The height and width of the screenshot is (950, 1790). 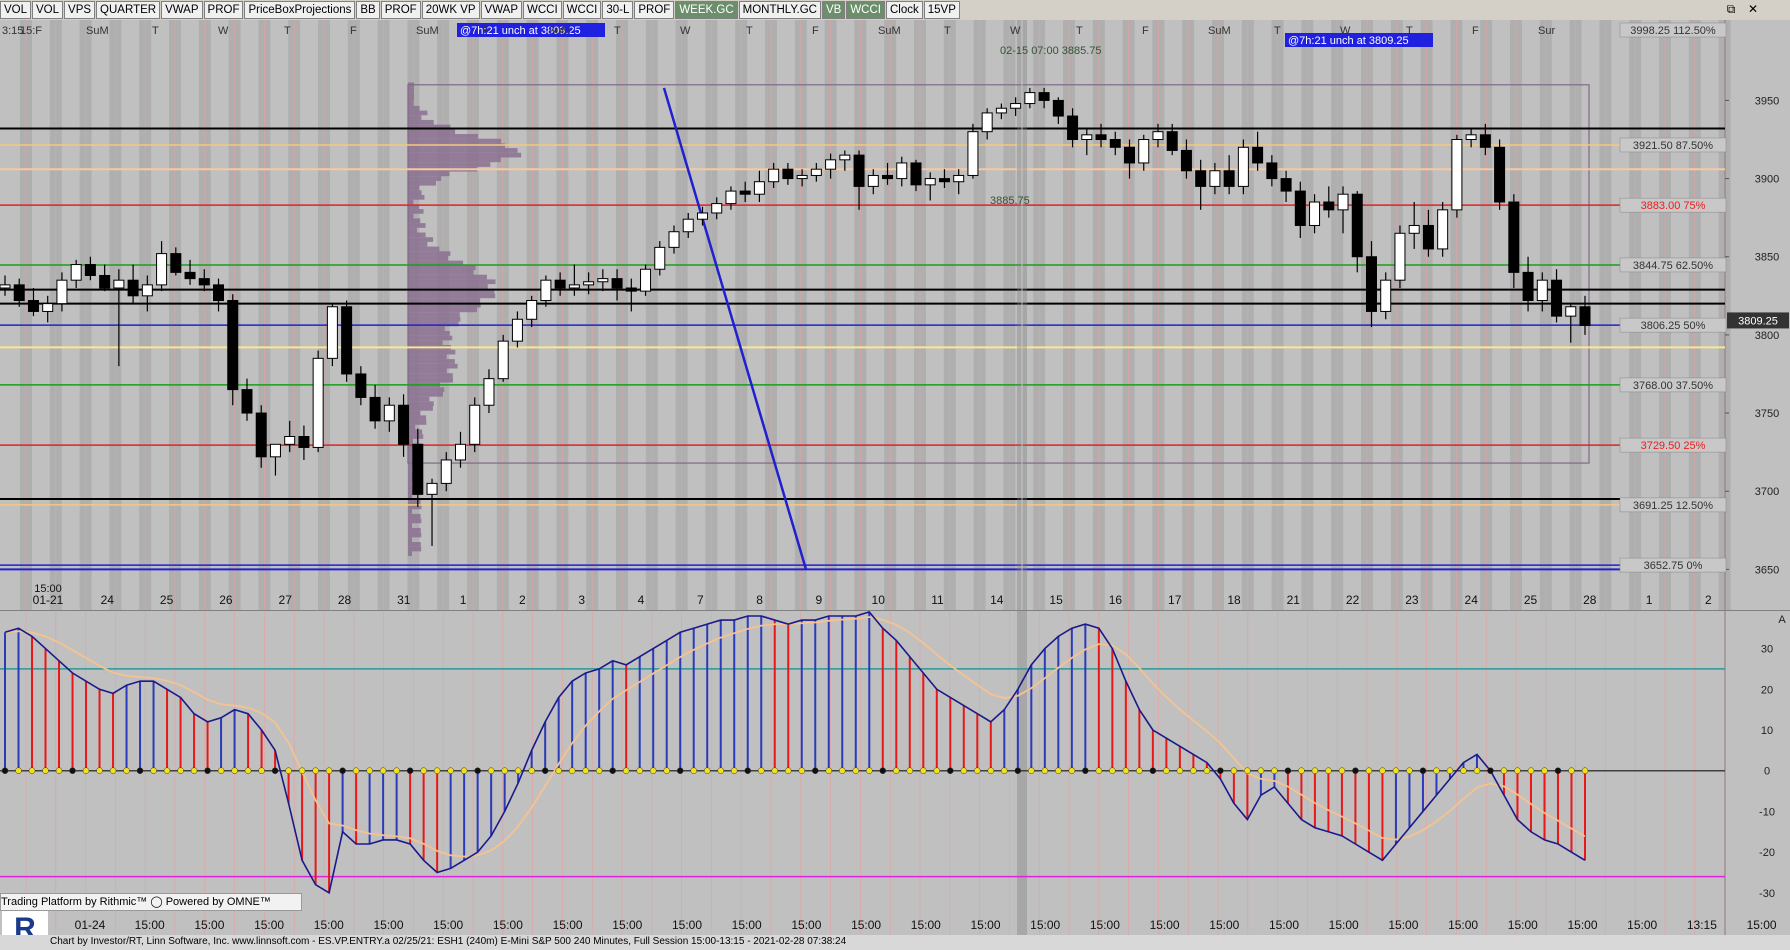 What do you see at coordinates (819, 600) in the screenshot?
I see `x-date-label: 9` at bounding box center [819, 600].